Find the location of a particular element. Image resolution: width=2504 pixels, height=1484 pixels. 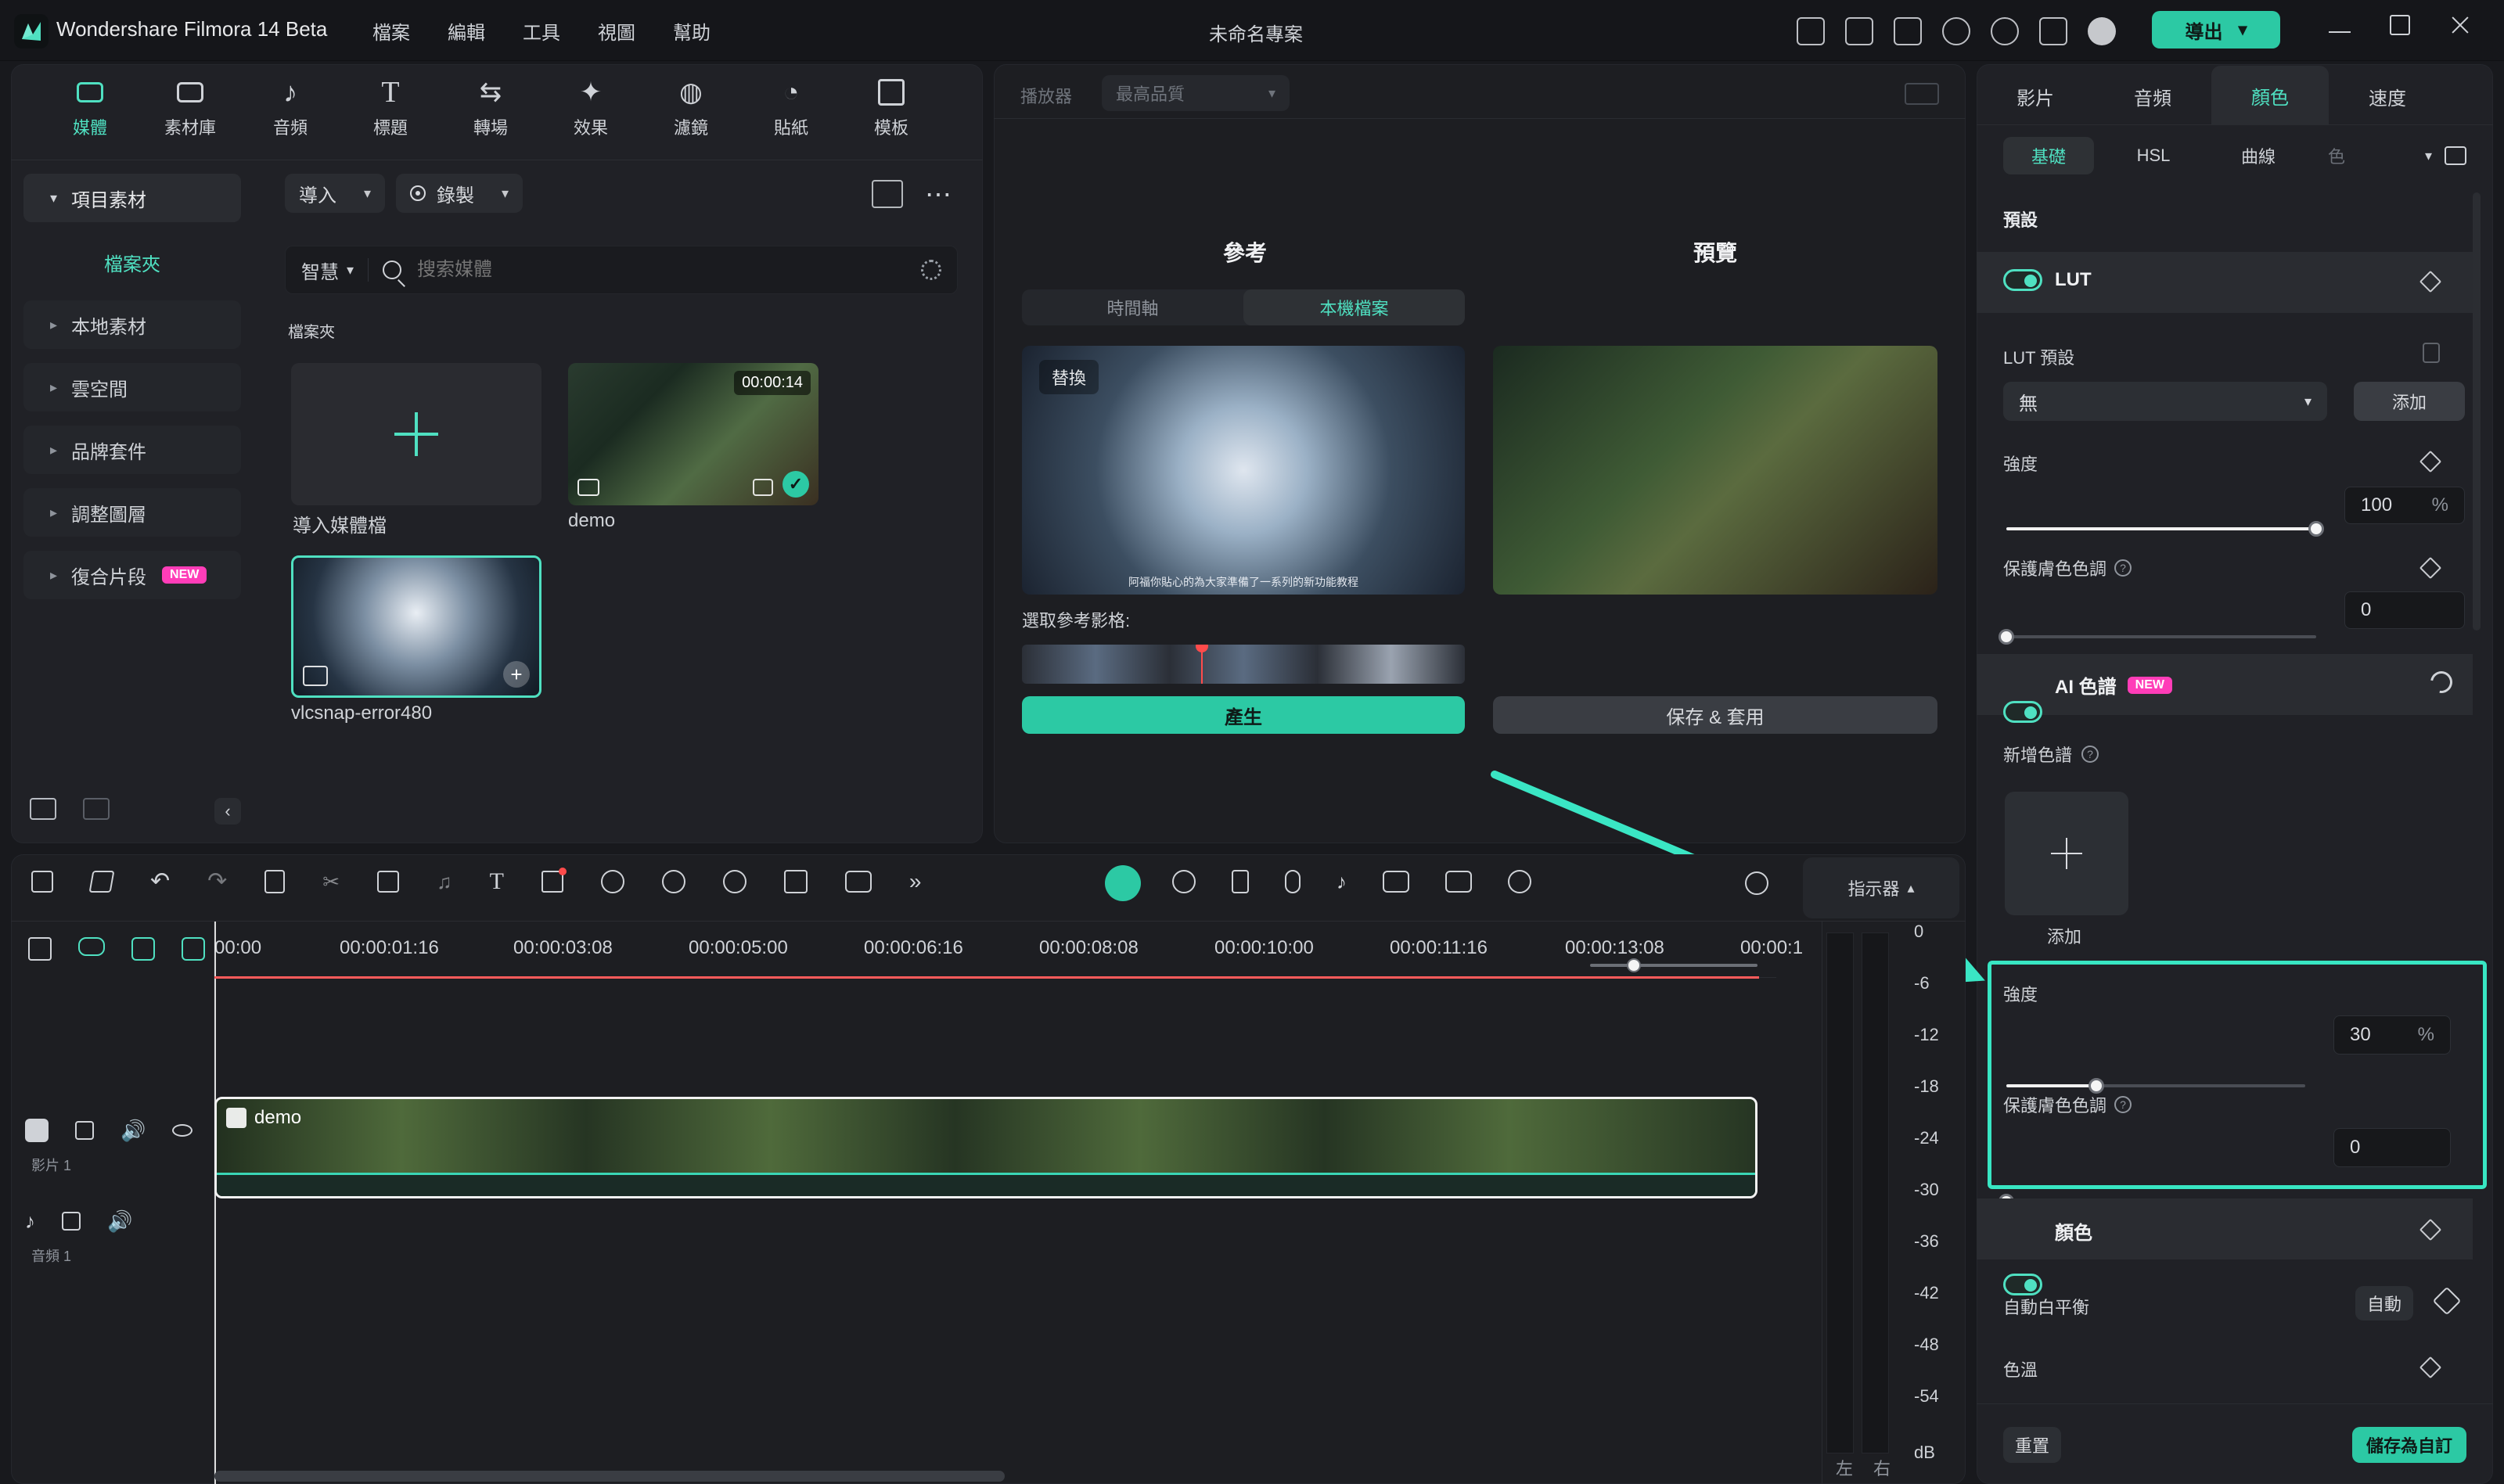

more-icon: ⋯ is located at coordinates (938, 194).